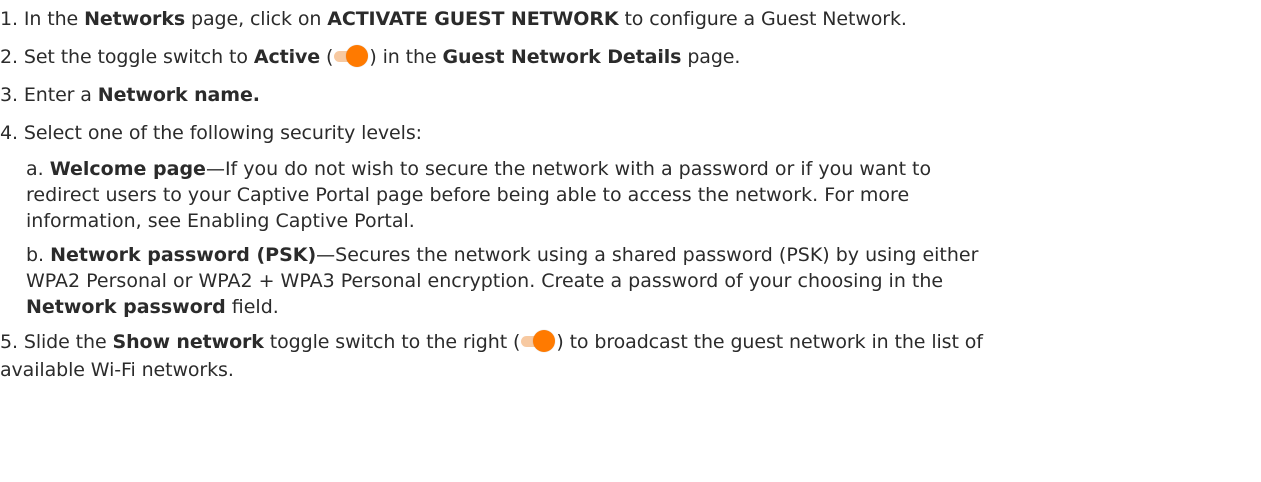 The width and height of the screenshot is (1261, 482). I want to click on networks-label: Networks, so click(135, 19).